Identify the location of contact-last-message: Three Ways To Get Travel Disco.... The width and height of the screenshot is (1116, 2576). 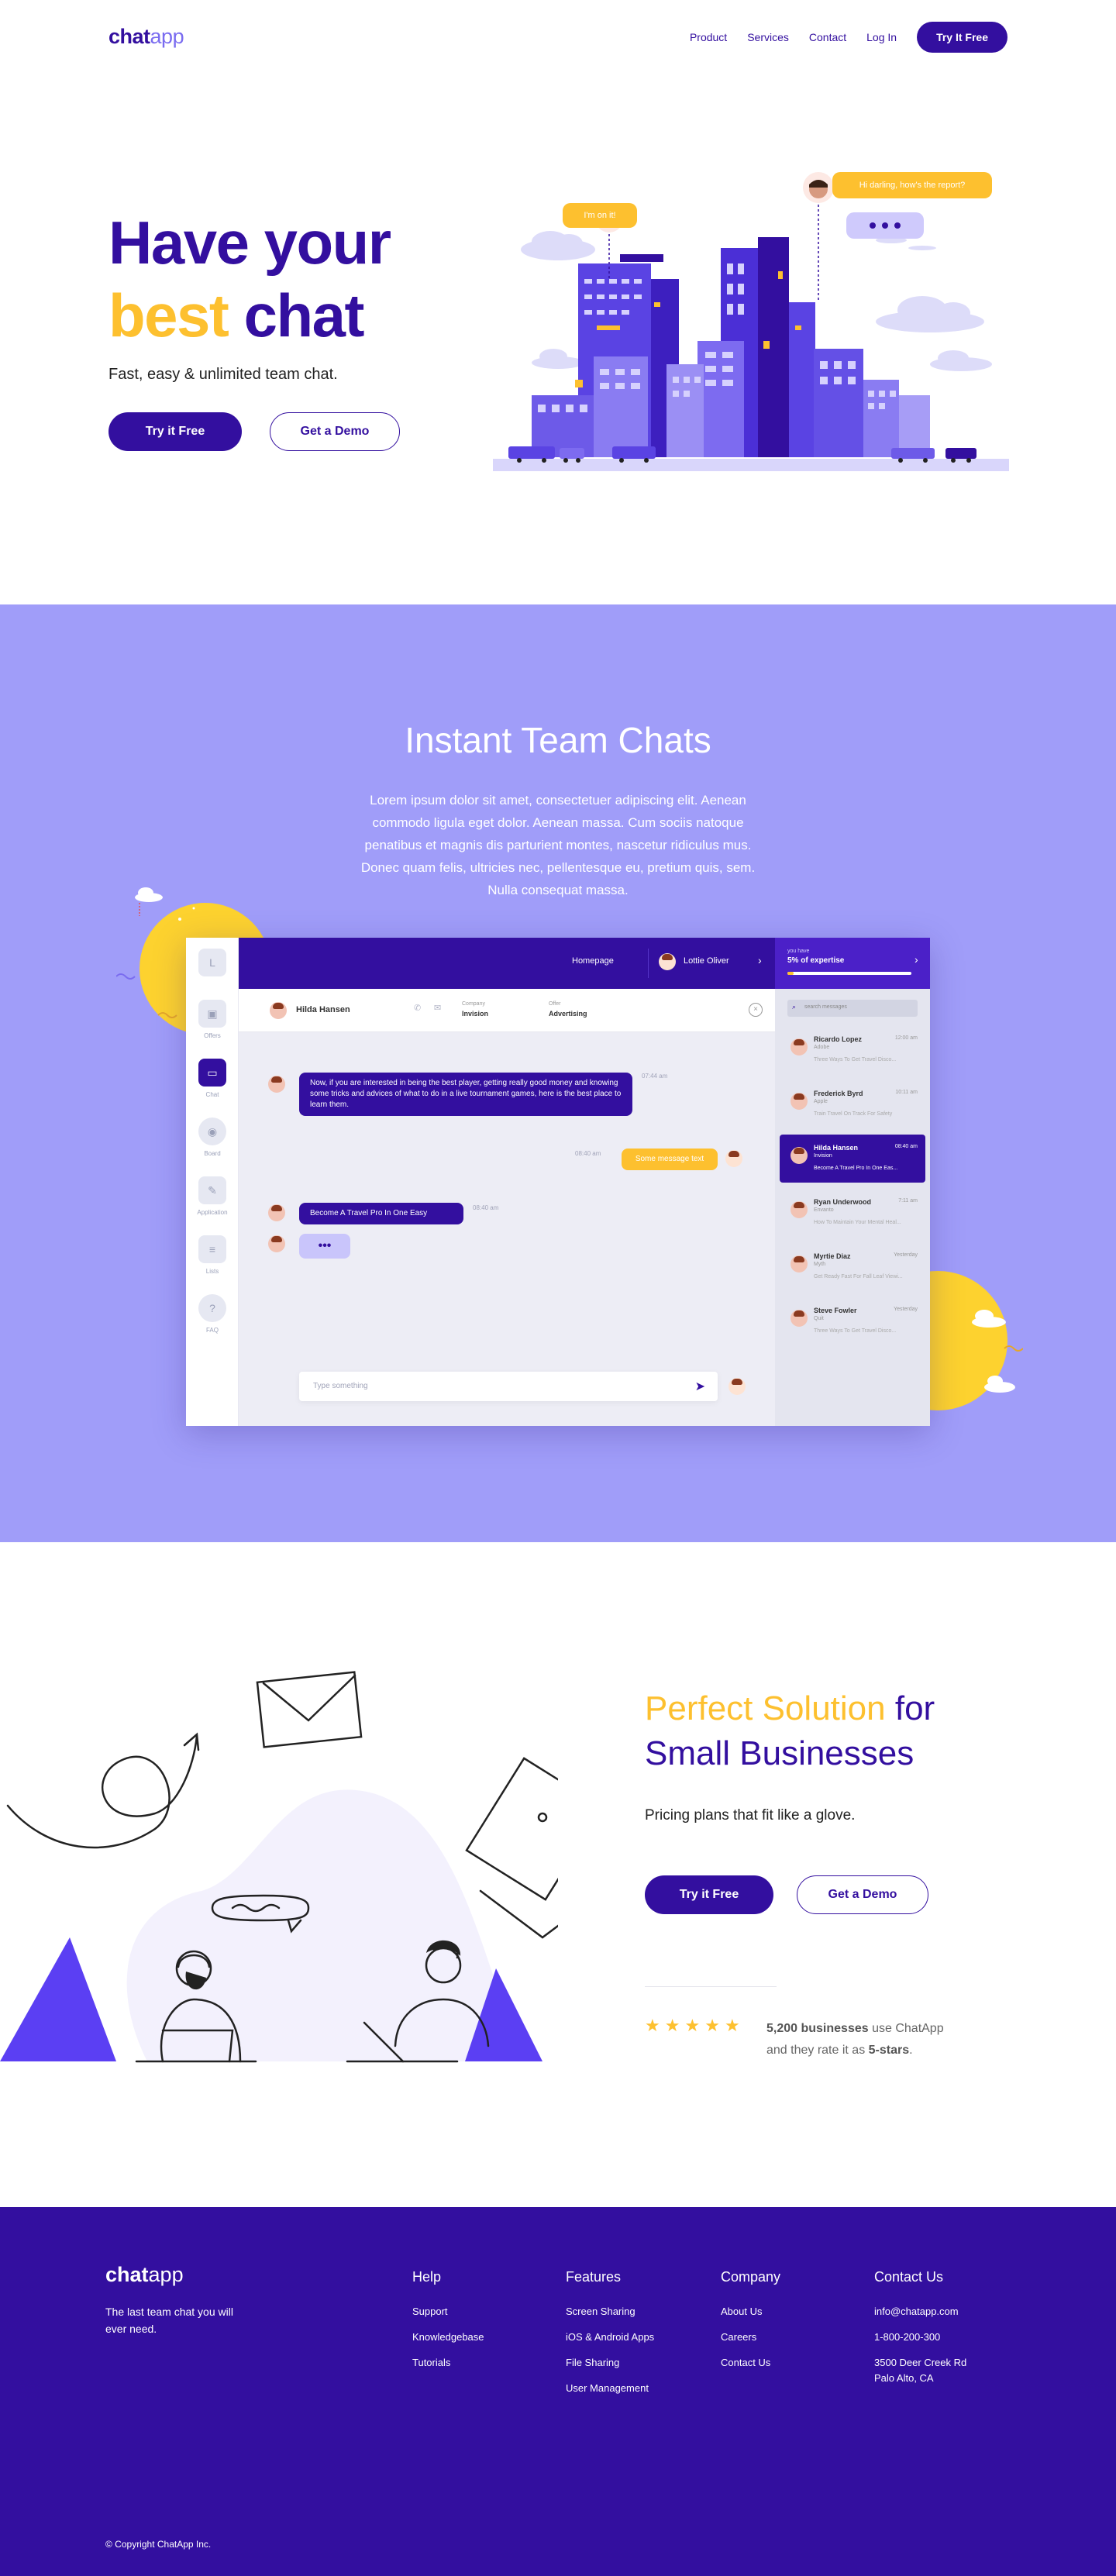
(855, 1059).